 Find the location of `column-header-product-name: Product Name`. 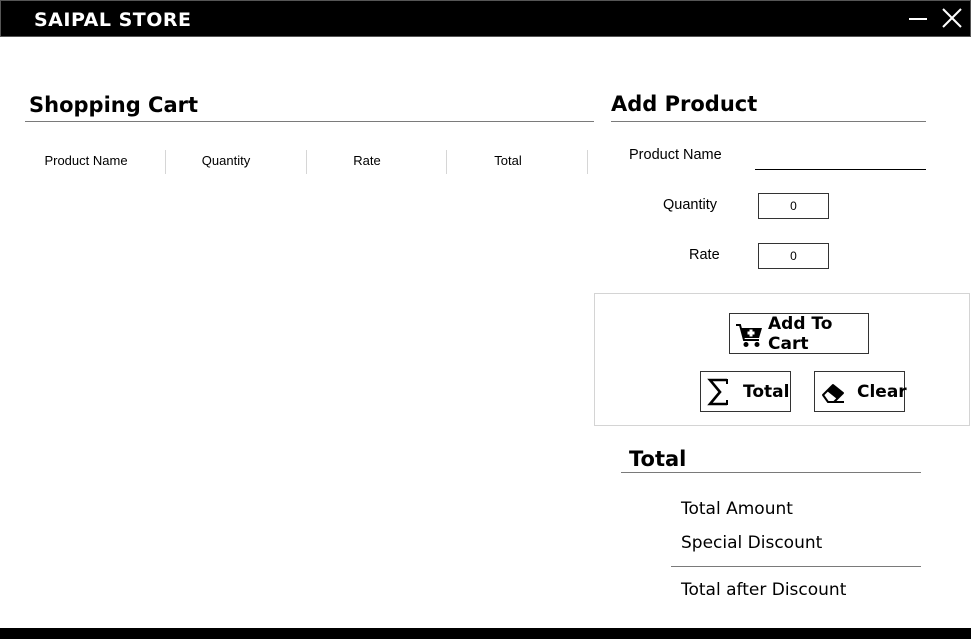

column-header-product-name: Product Name is located at coordinates (86, 160).